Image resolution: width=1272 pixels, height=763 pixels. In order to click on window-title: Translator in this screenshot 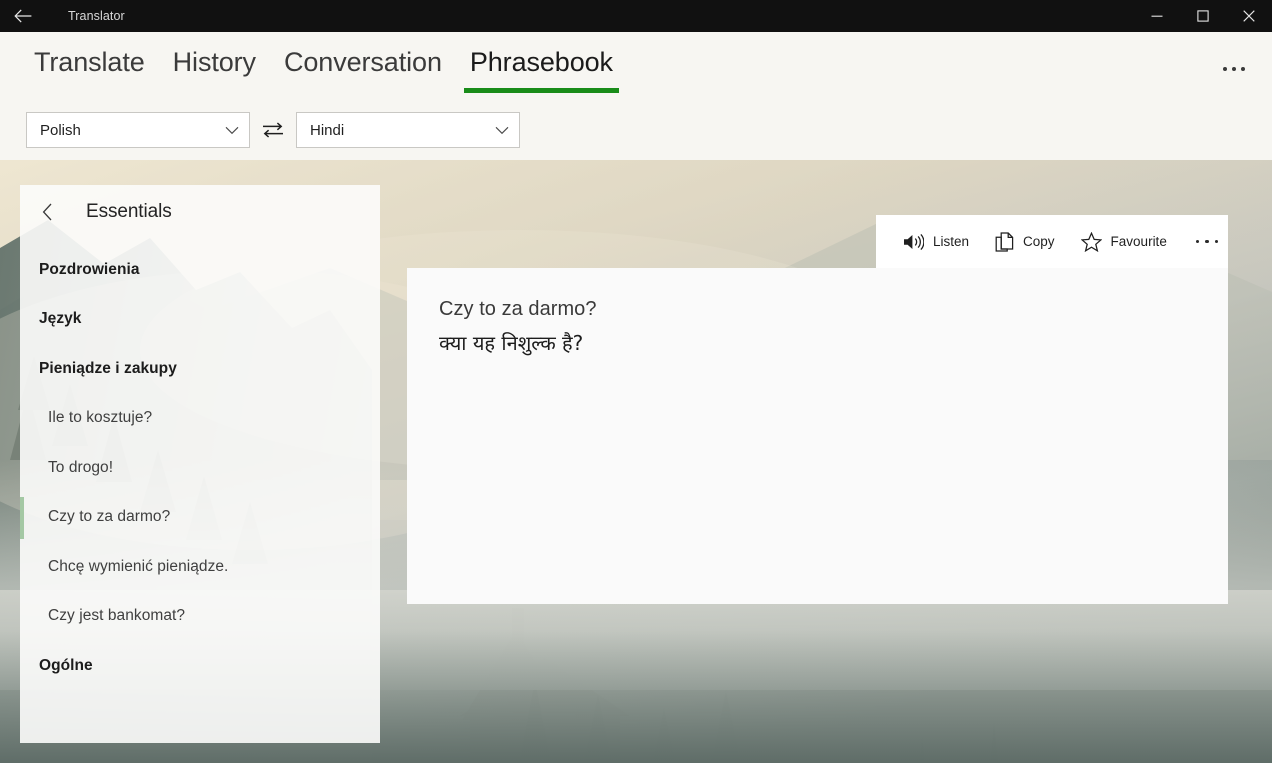, I will do `click(96, 16)`.